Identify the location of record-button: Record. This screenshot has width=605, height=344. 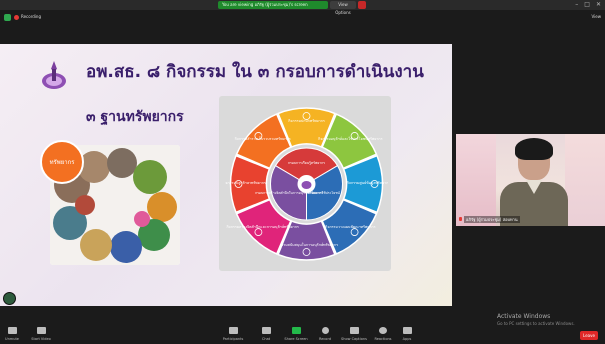
(325, 334).